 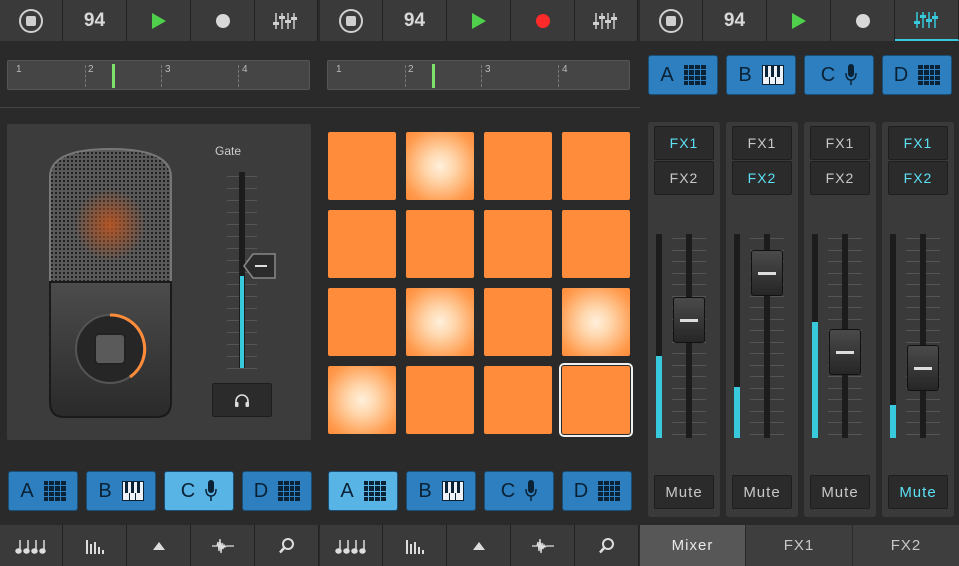 I want to click on timeline-middle: 1 2 3 4, so click(x=478, y=75).